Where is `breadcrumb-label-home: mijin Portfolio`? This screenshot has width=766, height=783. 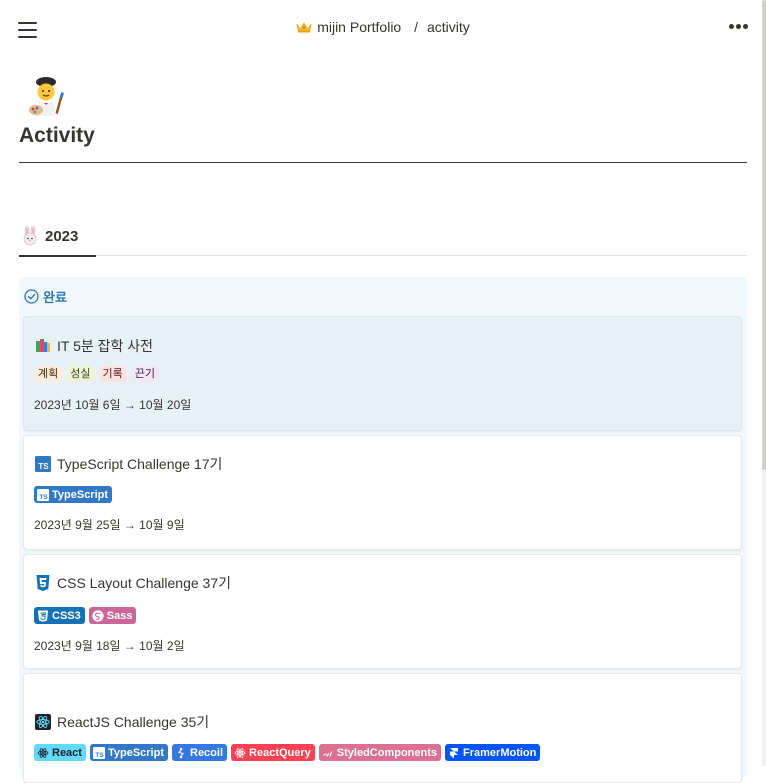
breadcrumb-label-home: mijin Portfolio is located at coordinates (359, 27).